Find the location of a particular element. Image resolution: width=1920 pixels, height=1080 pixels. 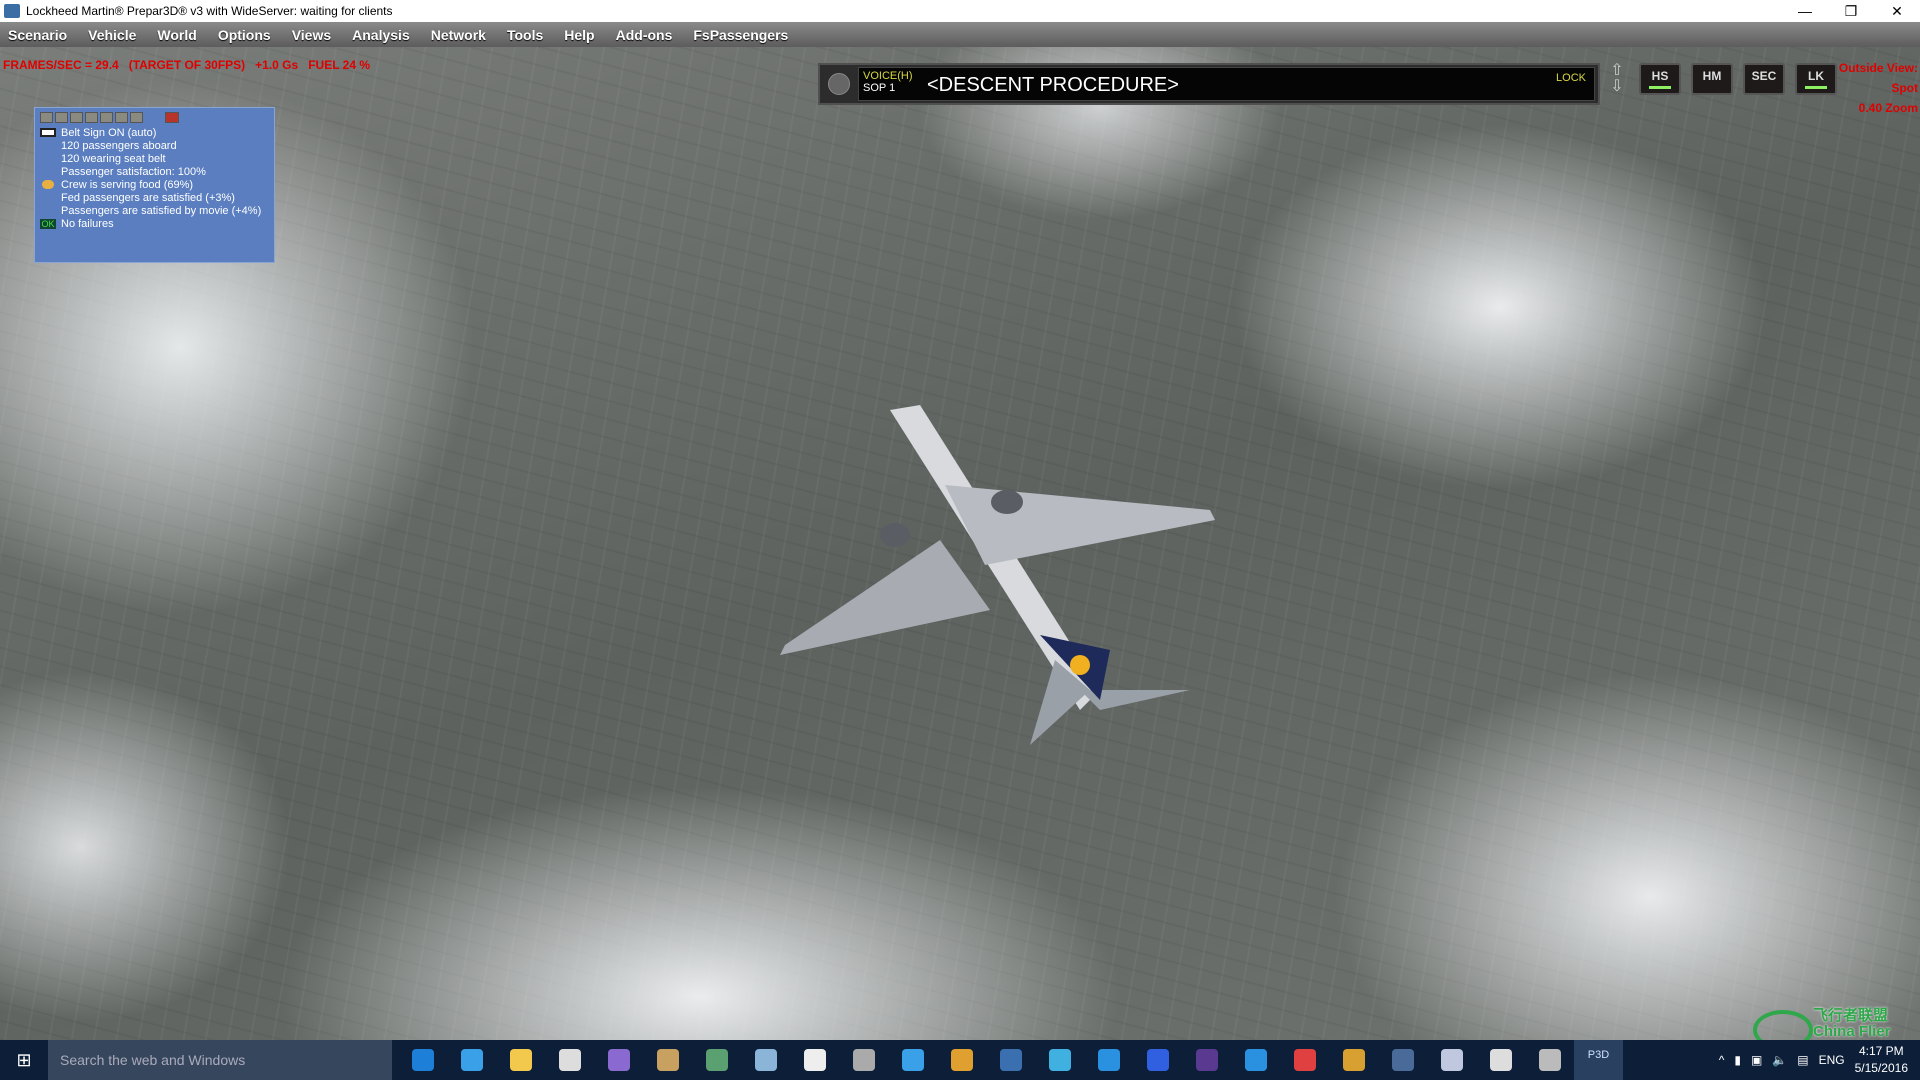

taskbar-app-ezca is located at coordinates (1549, 1060).